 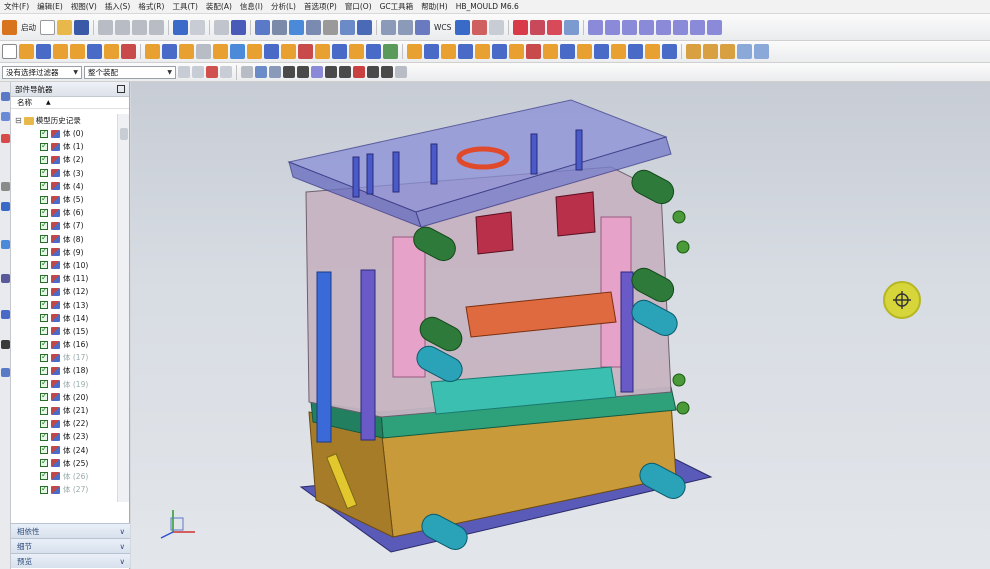 I want to click on new-file-icon, so click(x=47, y=27).